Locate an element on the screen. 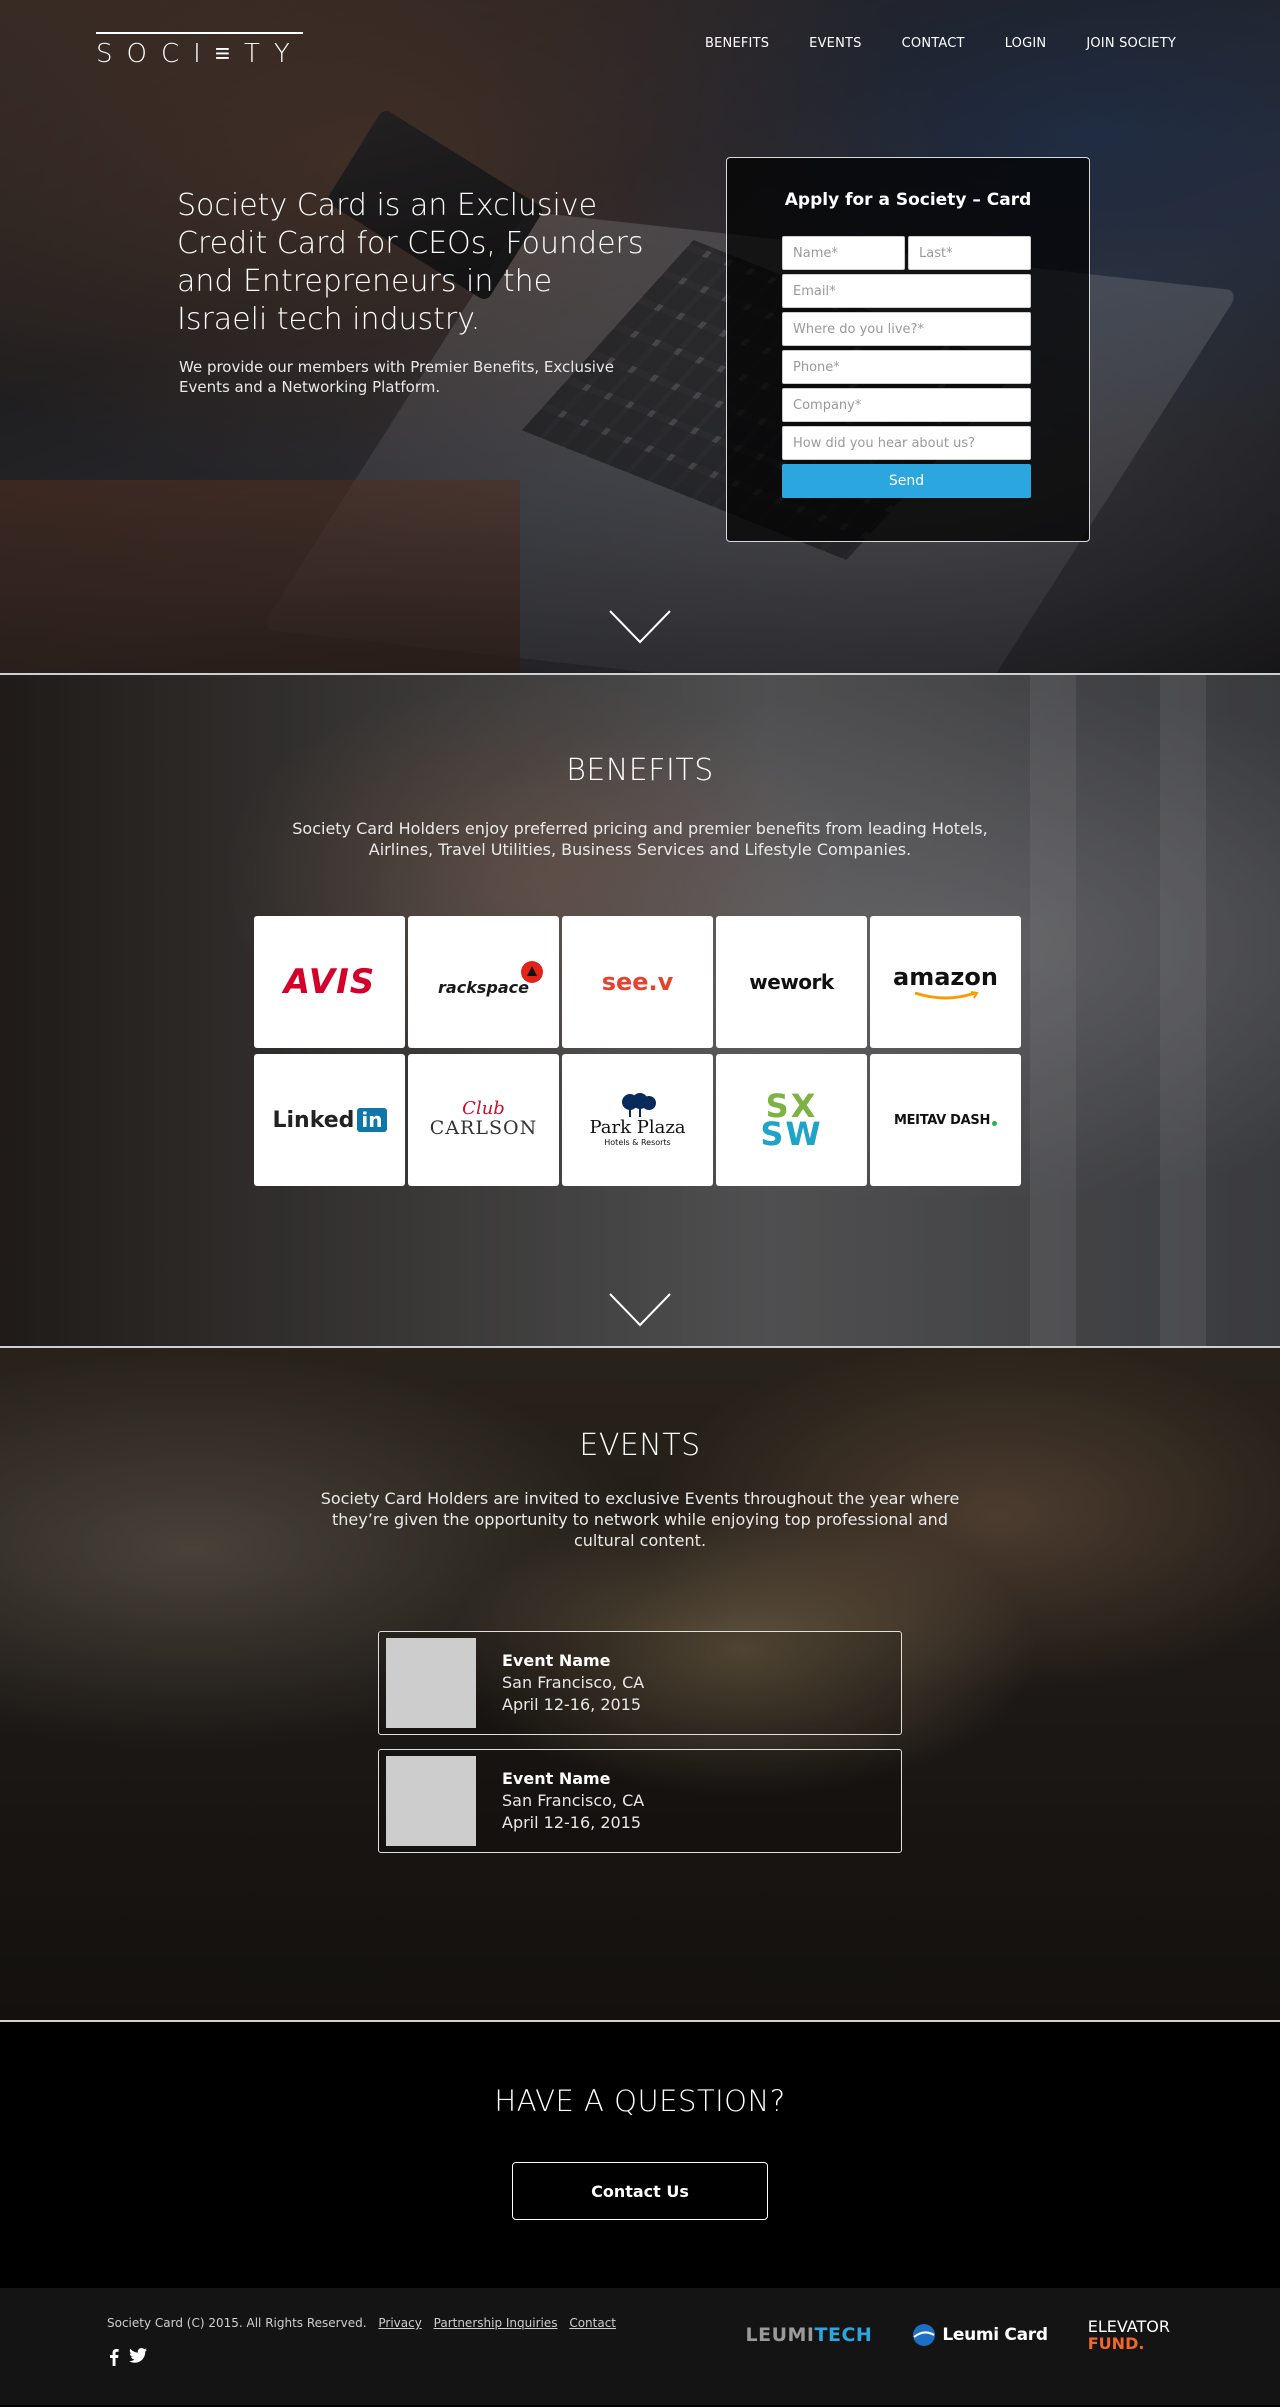 The width and height of the screenshot is (1280, 2407). amazon-wordmark: amazon is located at coordinates (945, 977).